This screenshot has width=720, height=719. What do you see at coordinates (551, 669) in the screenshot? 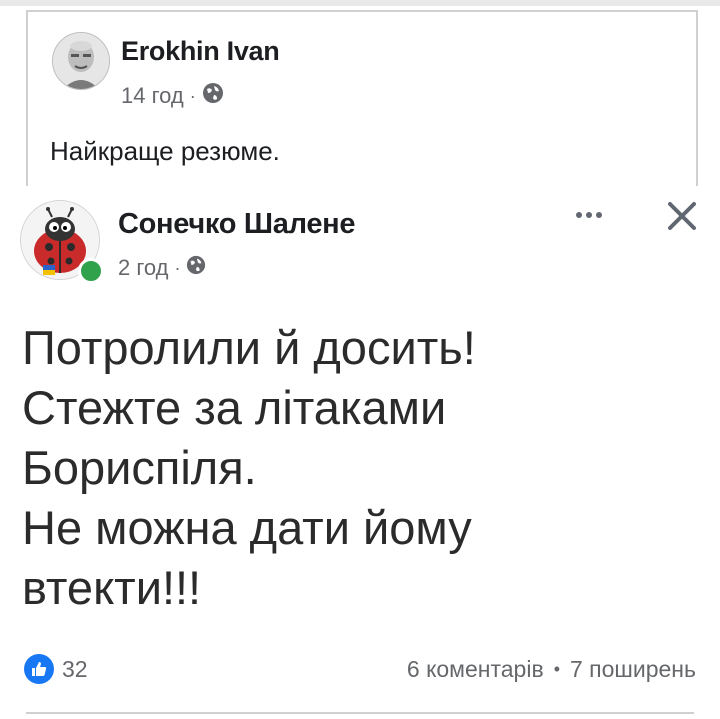
I see `post-stats: 6 коментарів • 7 поширень` at bounding box center [551, 669].